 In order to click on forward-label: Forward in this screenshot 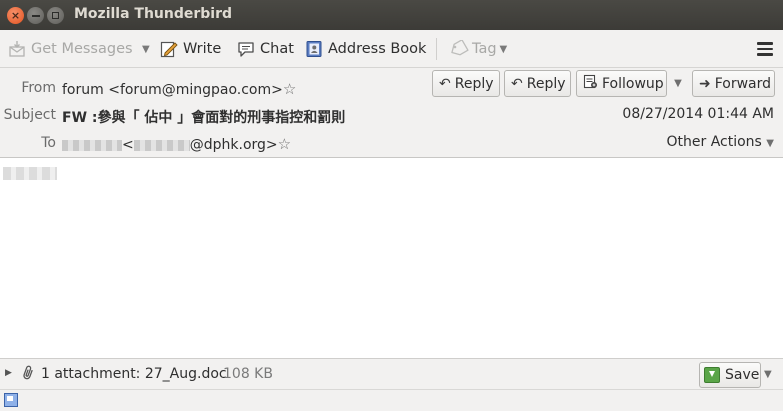, I will do `click(743, 83)`.